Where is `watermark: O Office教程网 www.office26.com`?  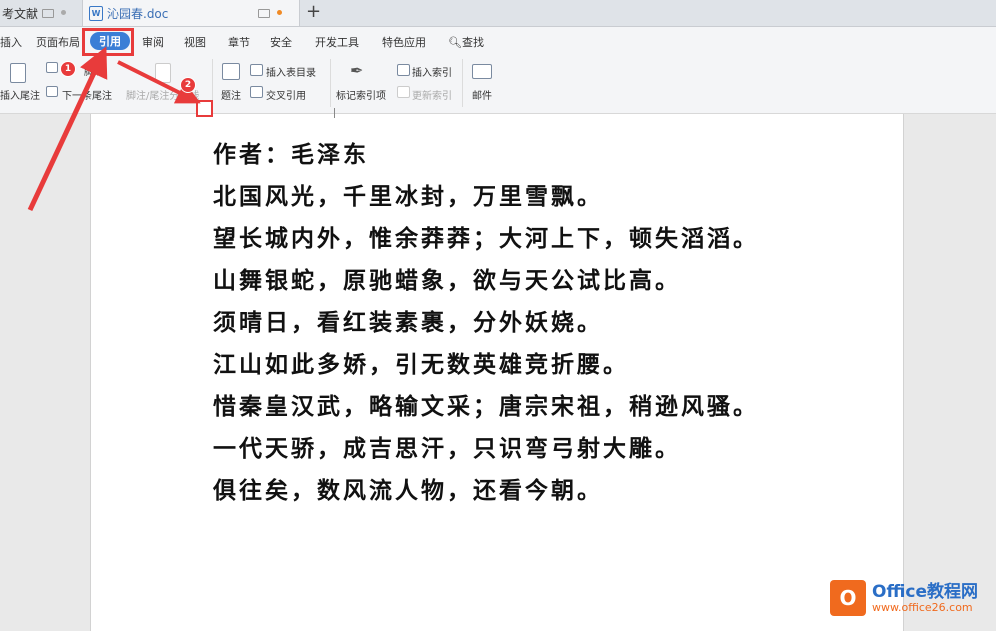 watermark: O Office教程网 www.office26.com is located at coordinates (904, 598).